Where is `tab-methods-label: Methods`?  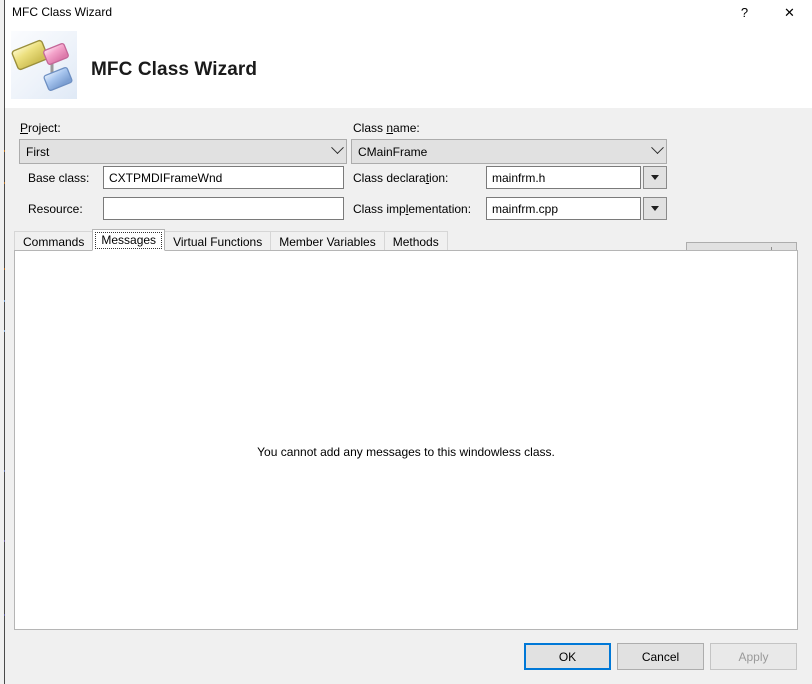 tab-methods-label: Methods is located at coordinates (415, 241).